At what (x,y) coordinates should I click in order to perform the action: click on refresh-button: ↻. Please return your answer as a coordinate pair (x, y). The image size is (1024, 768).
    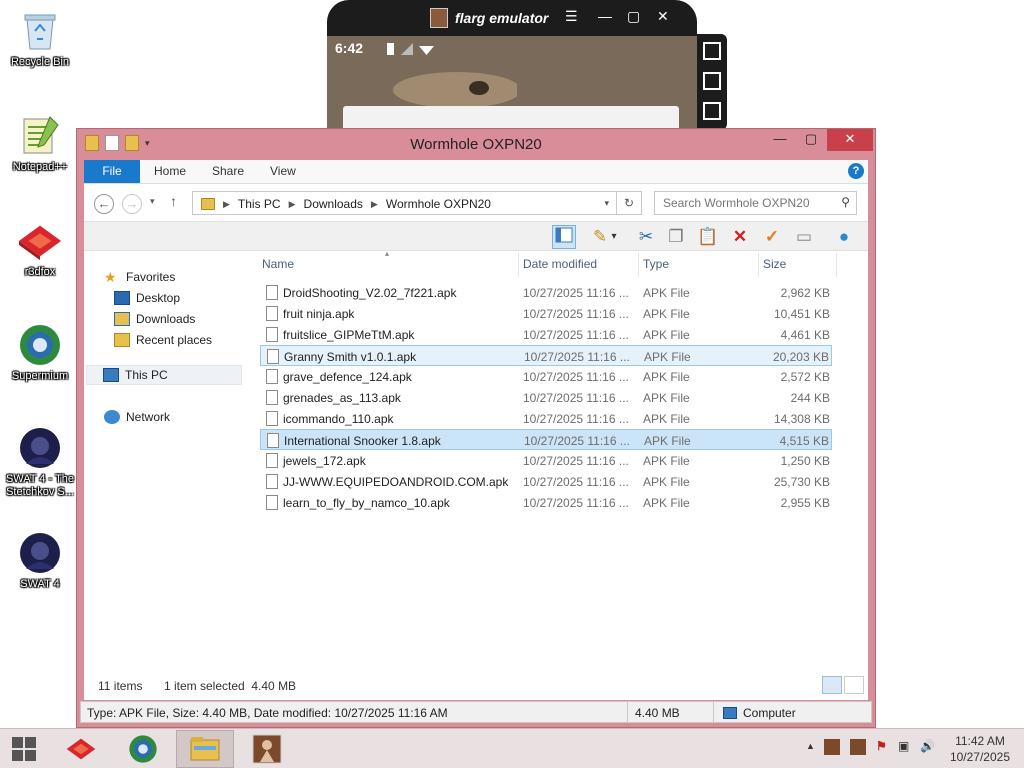
    Looking at the image, I should click on (629, 203).